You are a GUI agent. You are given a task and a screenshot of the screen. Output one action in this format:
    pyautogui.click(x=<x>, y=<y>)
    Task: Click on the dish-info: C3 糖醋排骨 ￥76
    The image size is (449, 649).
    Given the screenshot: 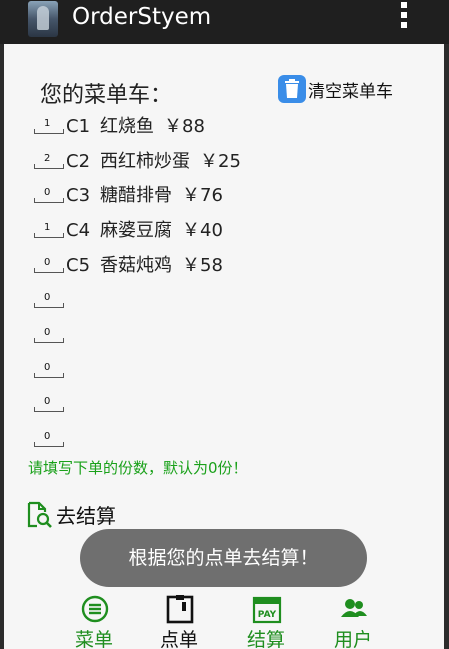 What is the action you would take?
    pyautogui.click(x=149, y=194)
    